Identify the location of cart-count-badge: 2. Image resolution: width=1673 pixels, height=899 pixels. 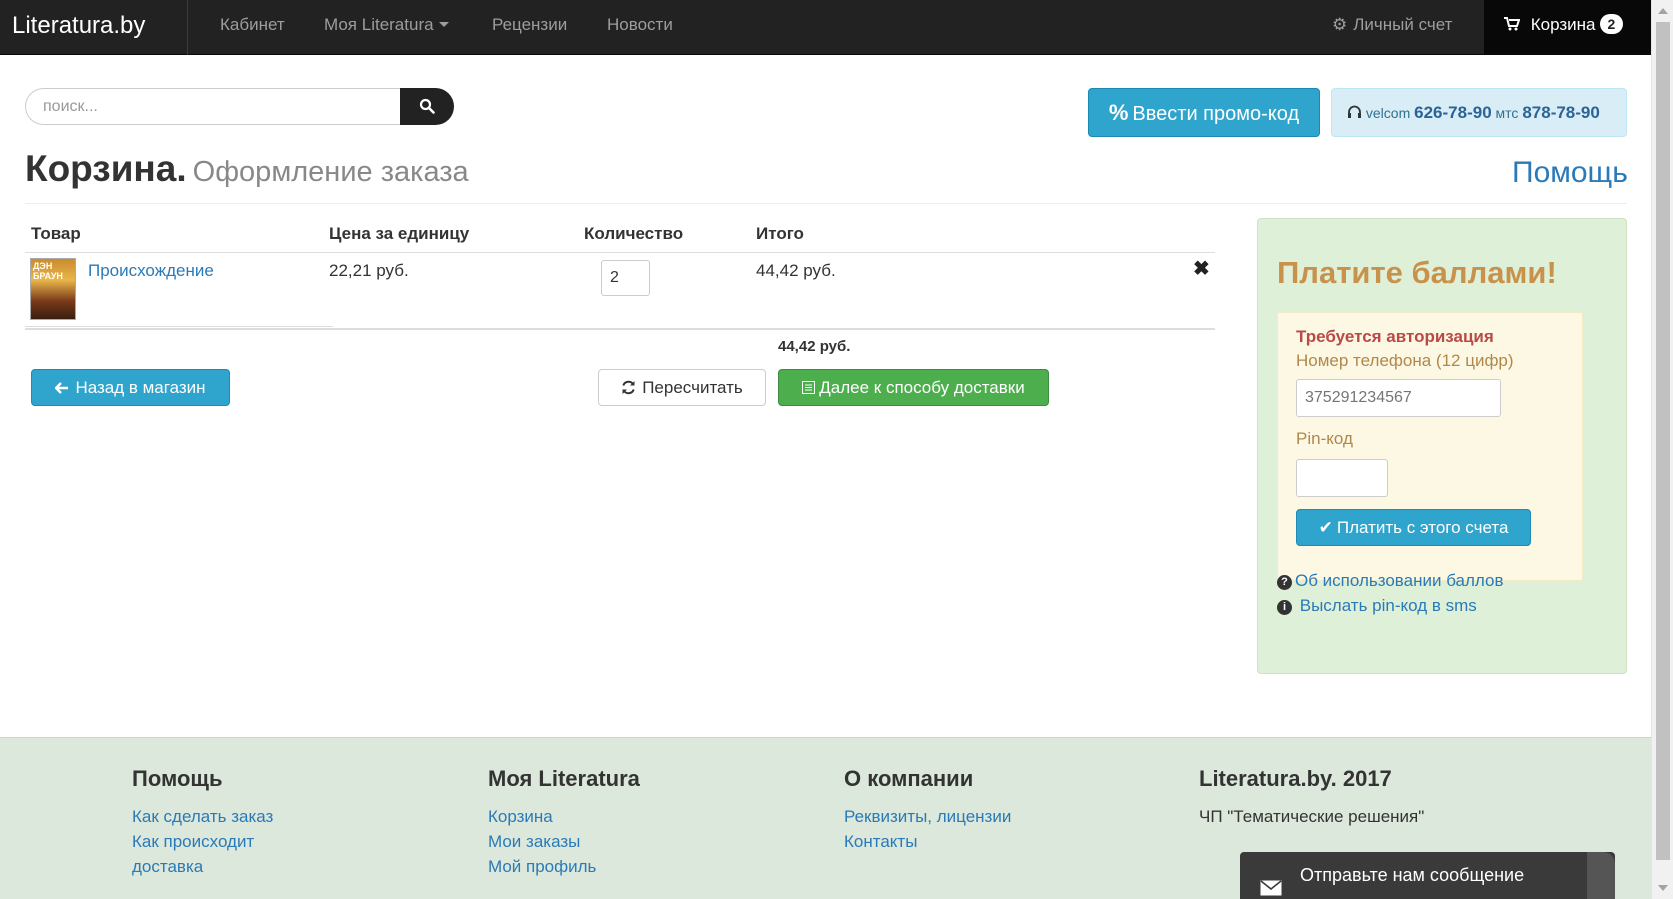
(1611, 24).